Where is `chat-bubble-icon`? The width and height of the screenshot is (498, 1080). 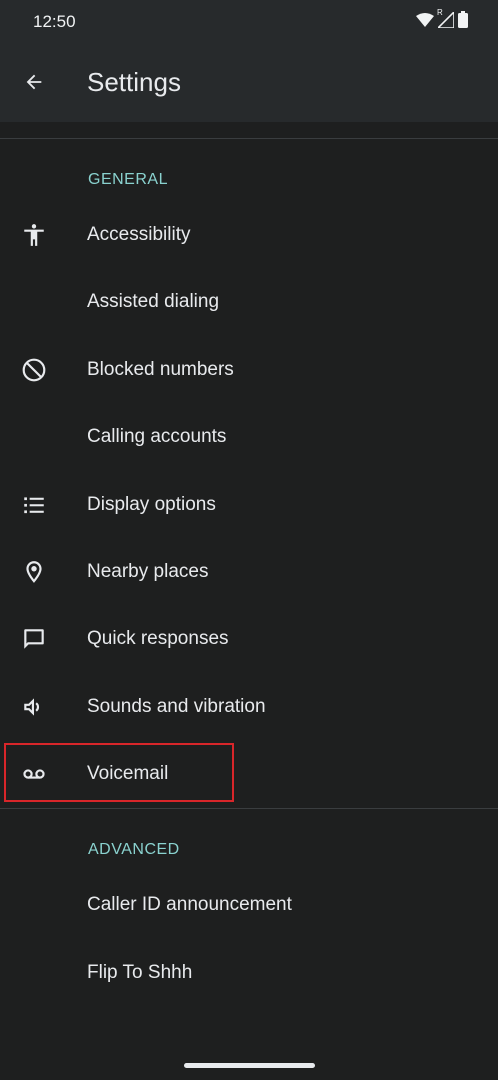
chat-bubble-icon is located at coordinates (34, 639).